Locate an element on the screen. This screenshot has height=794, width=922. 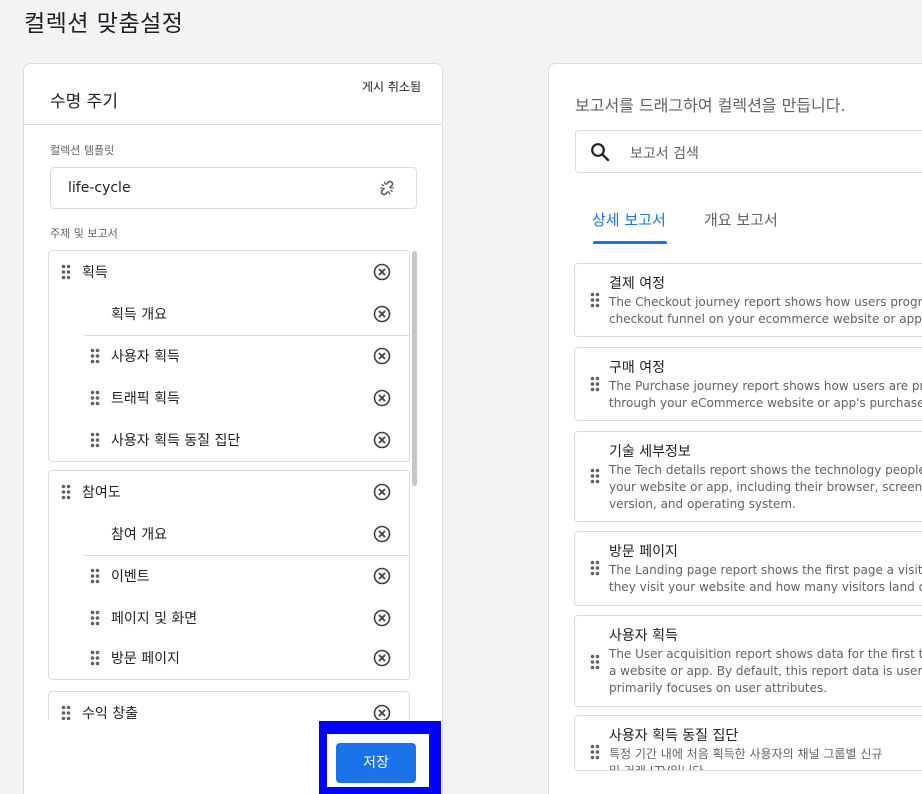
report-item: 이벤트 is located at coordinates (230, 576).